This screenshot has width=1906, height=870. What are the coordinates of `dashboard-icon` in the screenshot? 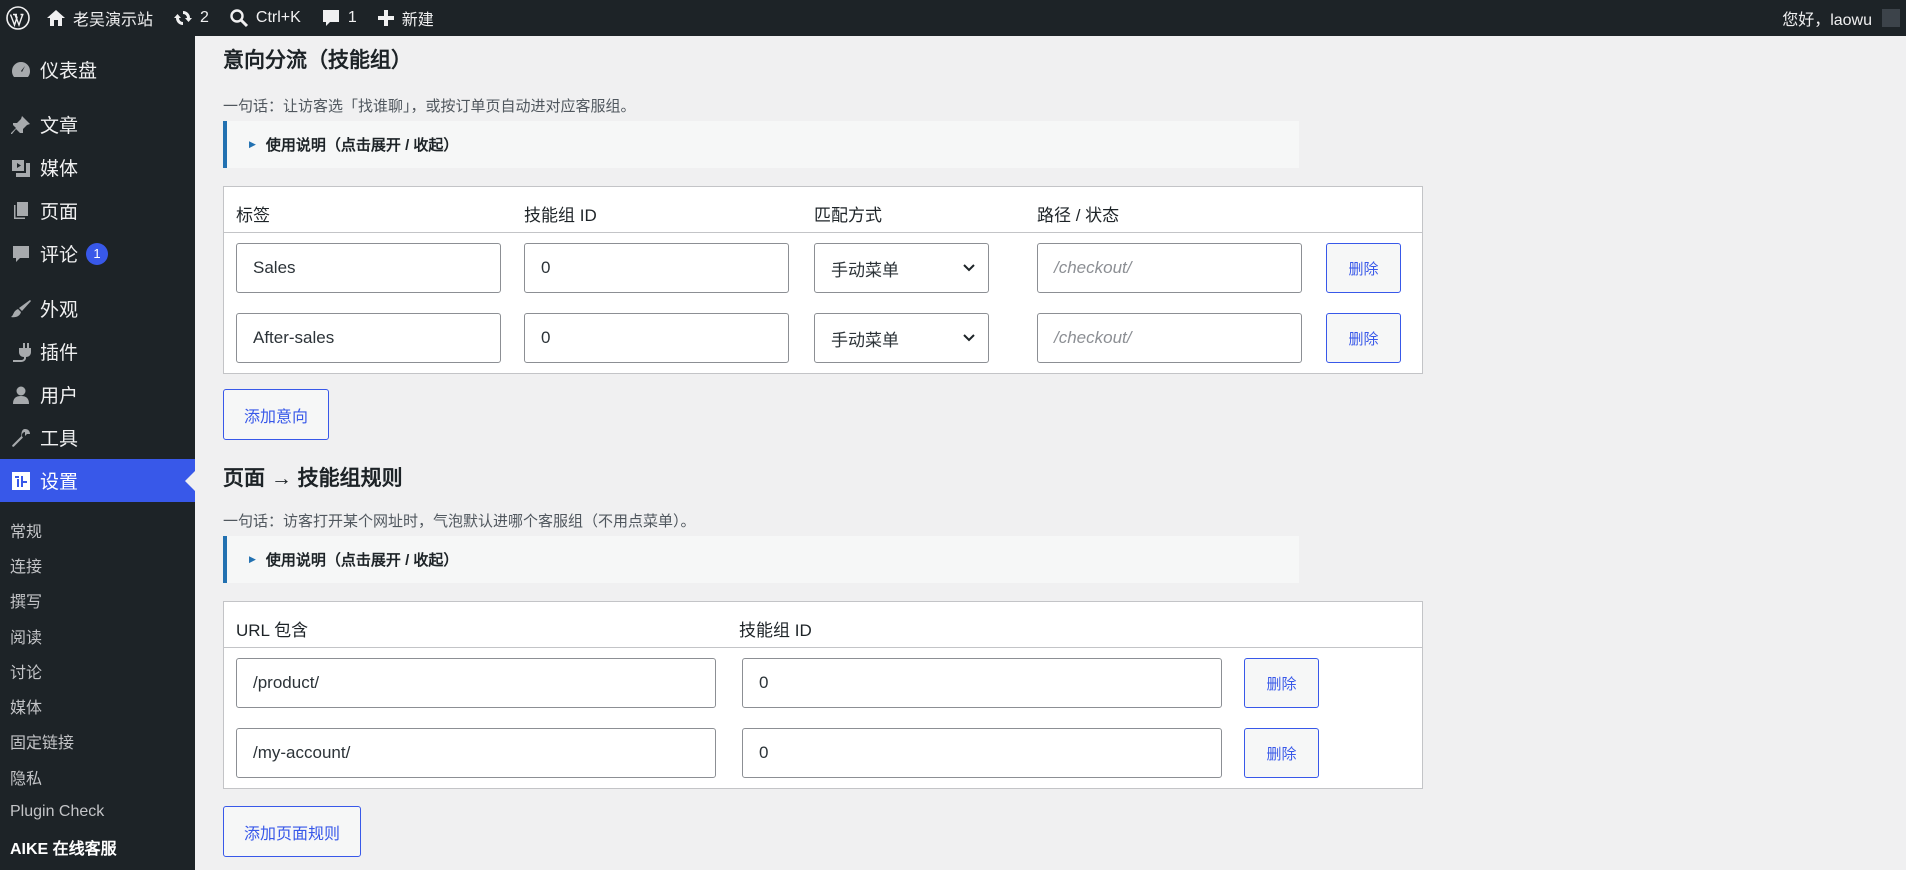 It's located at (21, 70).